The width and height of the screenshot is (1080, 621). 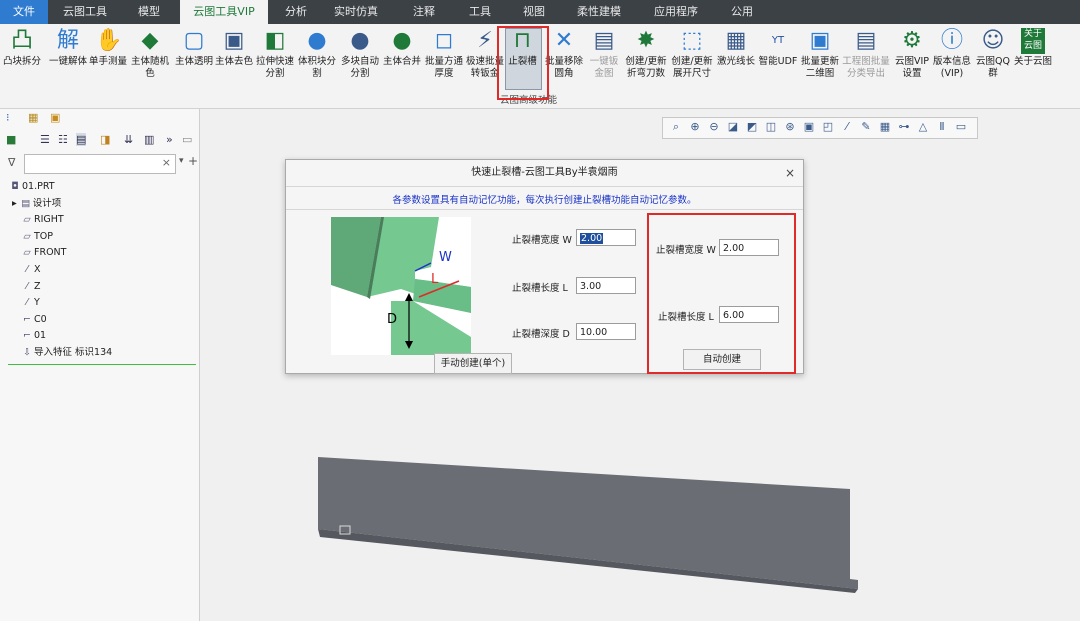 I want to click on tree-filter-icon: ⇊, so click(x=128, y=139).